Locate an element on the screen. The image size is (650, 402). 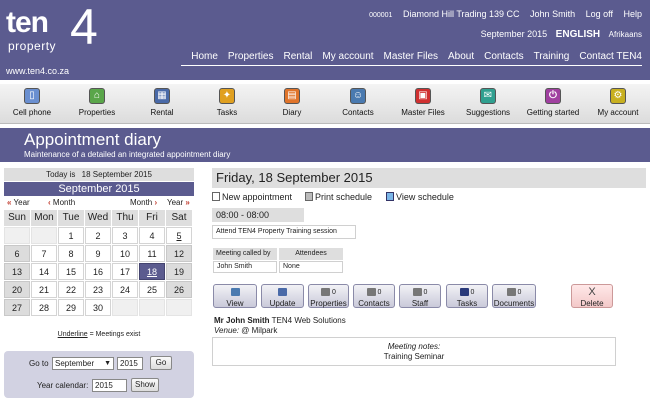
calendar-day: 25 is located at coordinates (152, 289).